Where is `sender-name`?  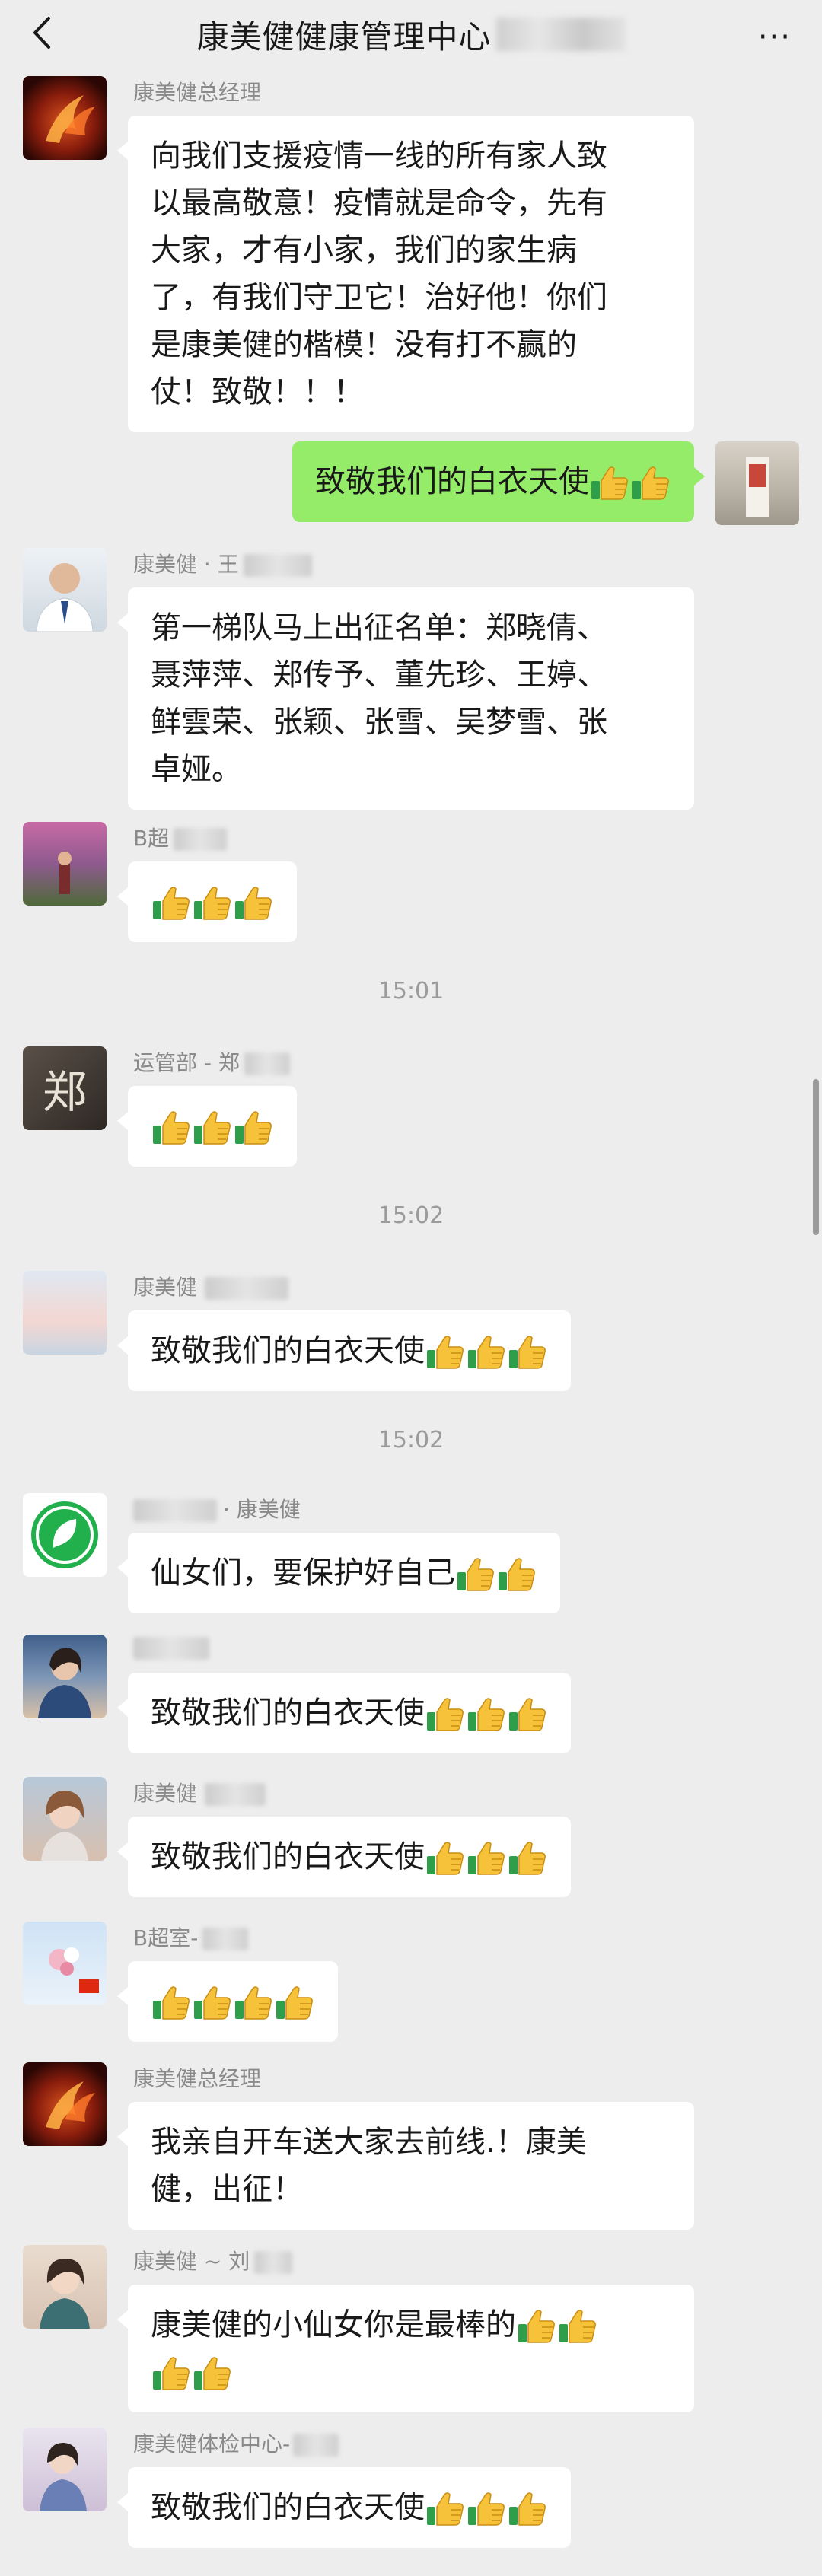 sender-name is located at coordinates (171, 1647).